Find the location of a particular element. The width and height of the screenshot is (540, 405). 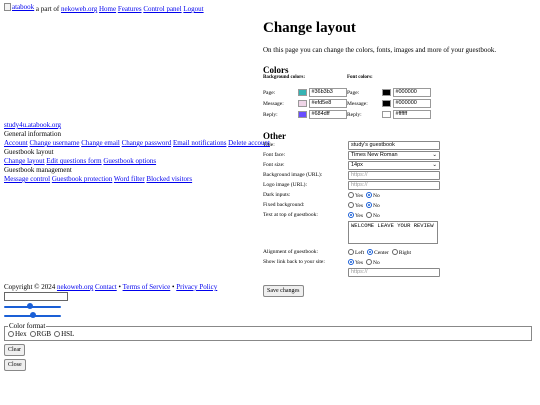

no-label: No is located at coordinates (376, 263).